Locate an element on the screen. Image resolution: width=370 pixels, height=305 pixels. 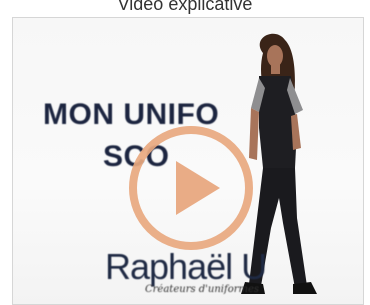
section-title: Vidéo explicative is located at coordinates (185, 7).